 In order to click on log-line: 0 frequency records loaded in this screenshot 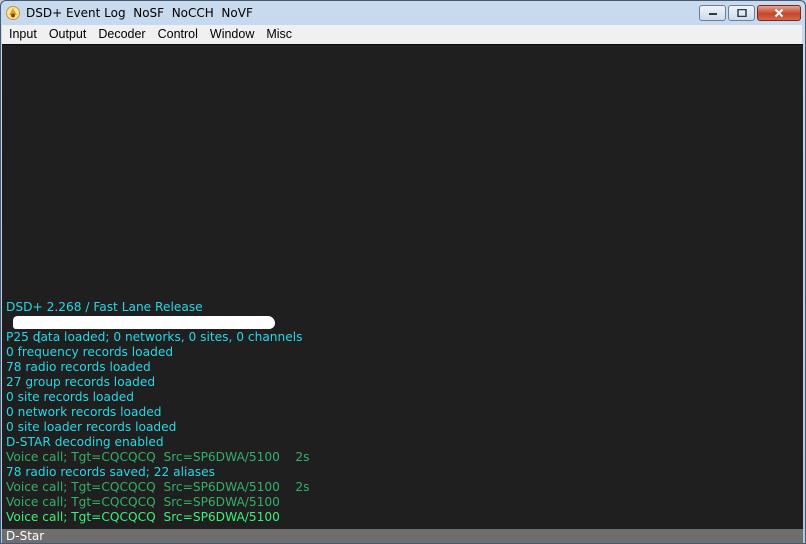, I will do `click(90, 352)`.